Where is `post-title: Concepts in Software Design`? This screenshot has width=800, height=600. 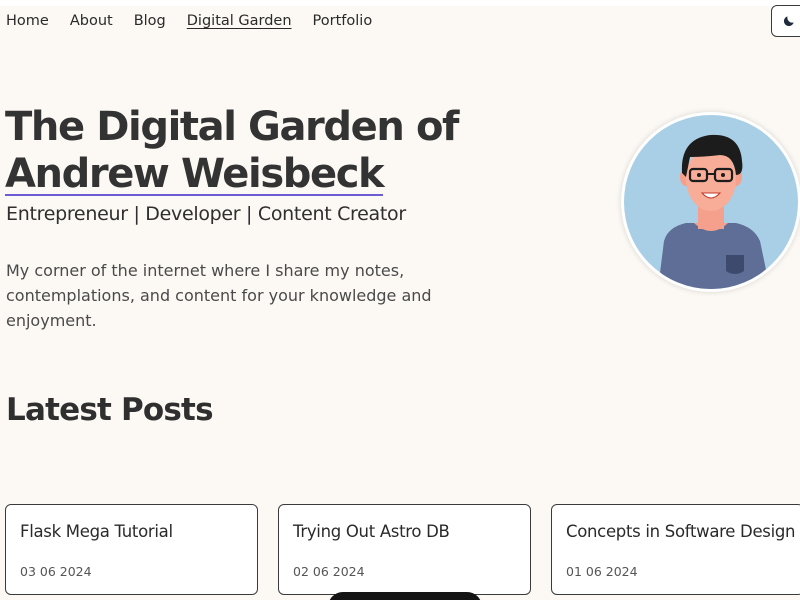
post-title: Concepts in Software Design is located at coordinates (681, 531).